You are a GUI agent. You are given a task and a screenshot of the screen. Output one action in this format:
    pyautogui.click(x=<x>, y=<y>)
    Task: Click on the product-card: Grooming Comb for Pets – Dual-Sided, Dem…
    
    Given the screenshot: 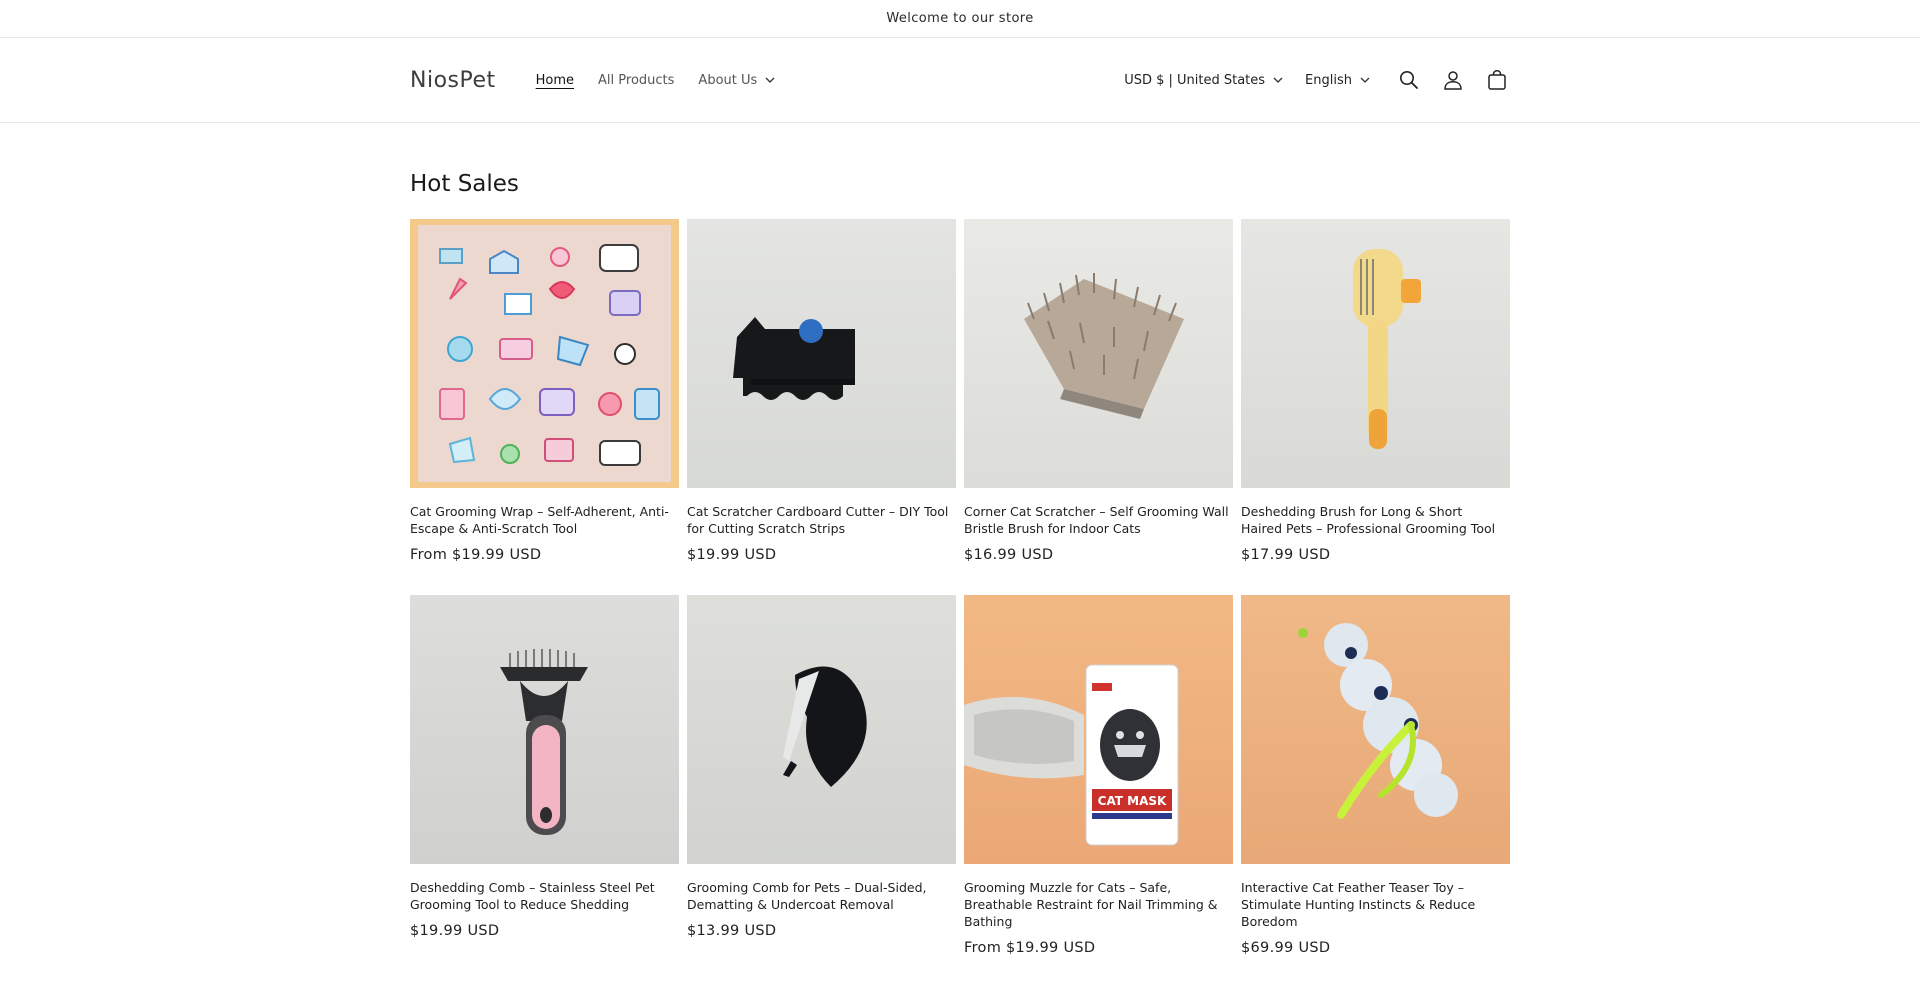 What is the action you would take?
    pyautogui.click(x=821, y=783)
    